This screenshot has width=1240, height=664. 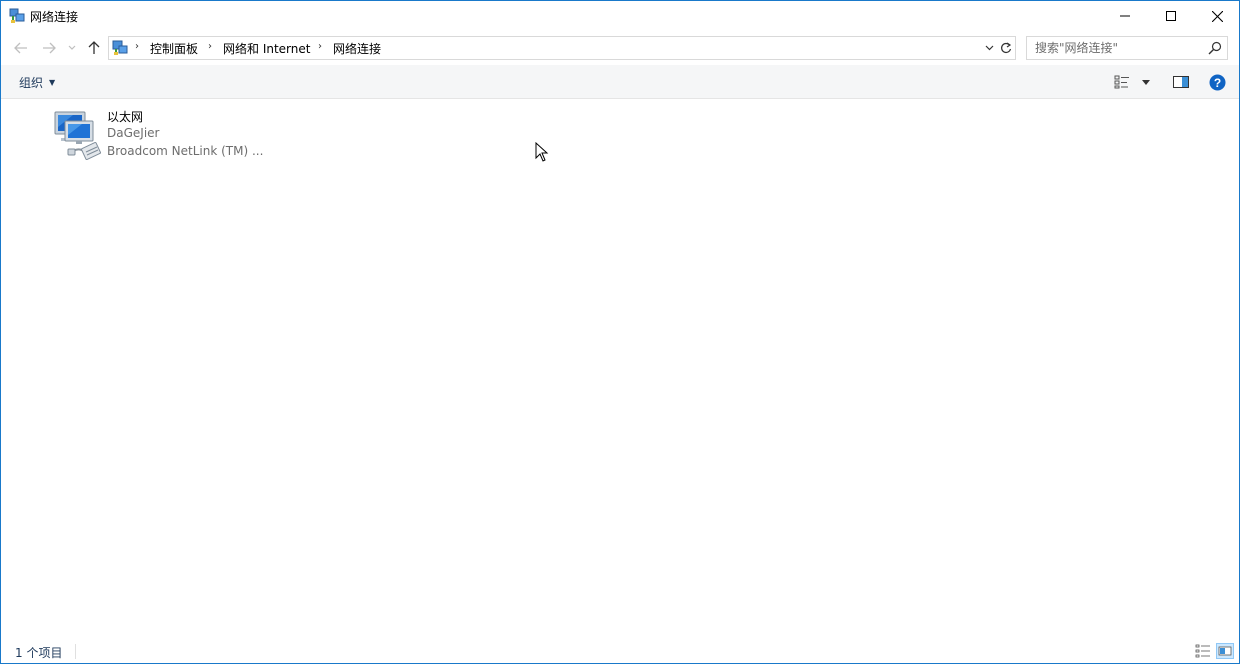 What do you see at coordinates (77, 135) in the screenshot?
I see `ethernet-adapter-icon` at bounding box center [77, 135].